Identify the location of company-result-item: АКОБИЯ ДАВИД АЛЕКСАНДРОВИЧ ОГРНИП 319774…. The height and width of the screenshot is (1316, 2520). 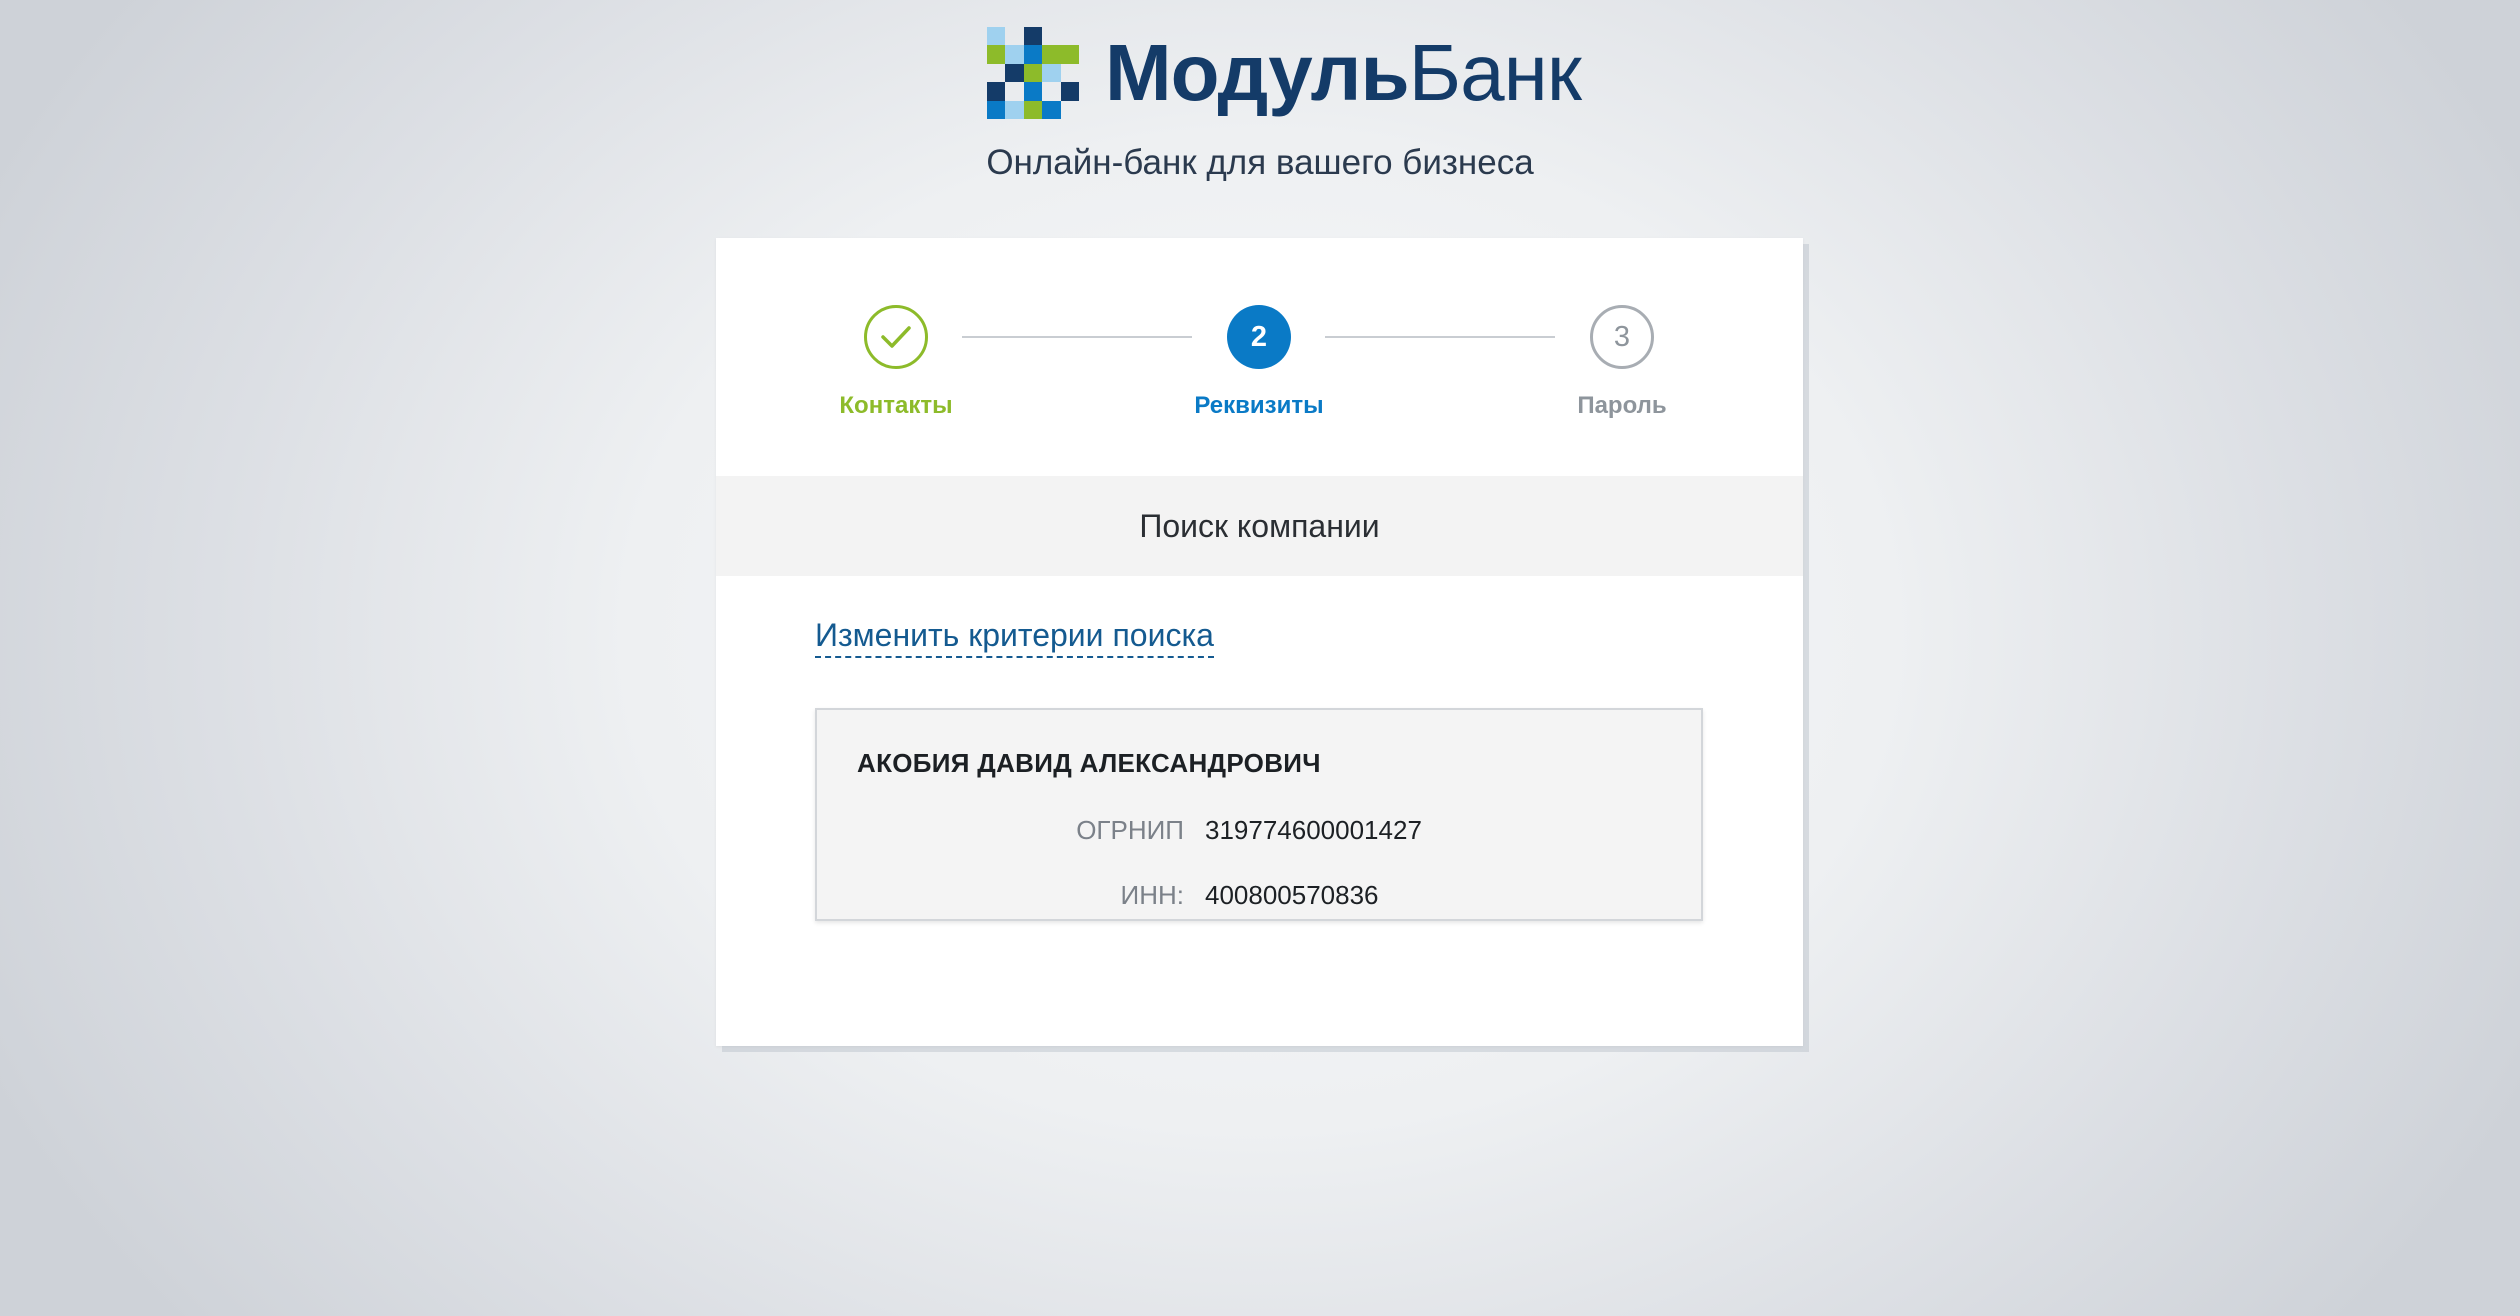
(1259, 814).